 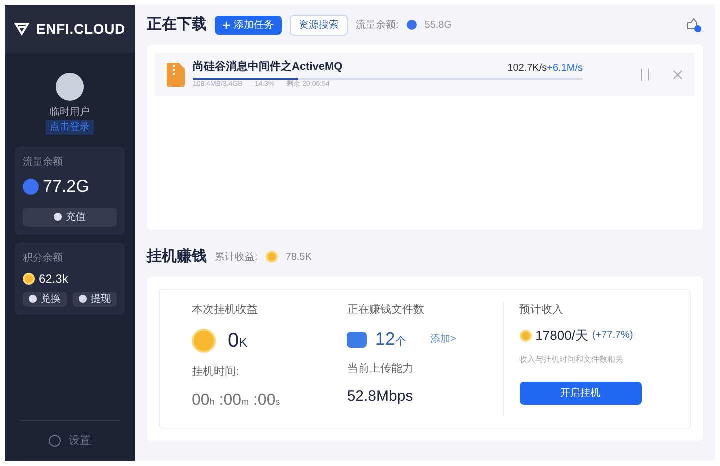 What do you see at coordinates (55, 440) in the screenshot?
I see `settings-icon` at bounding box center [55, 440].